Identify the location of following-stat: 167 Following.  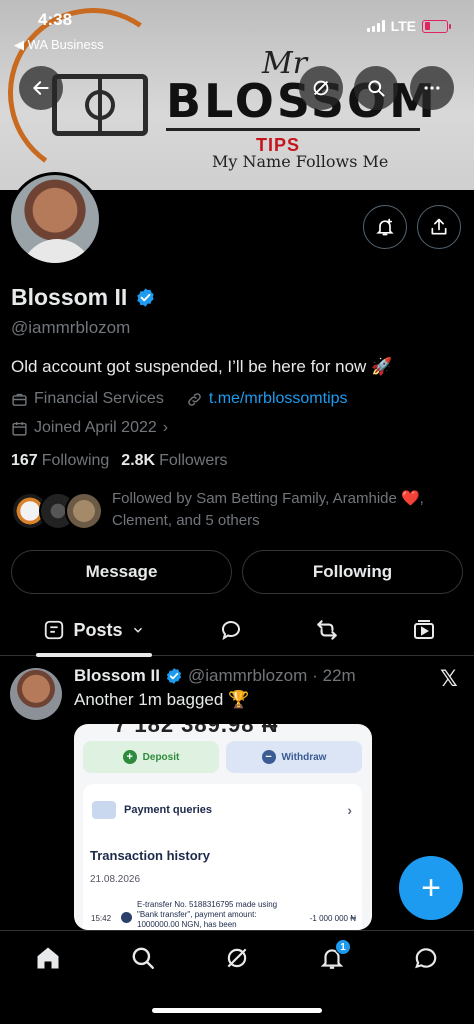
(60, 461).